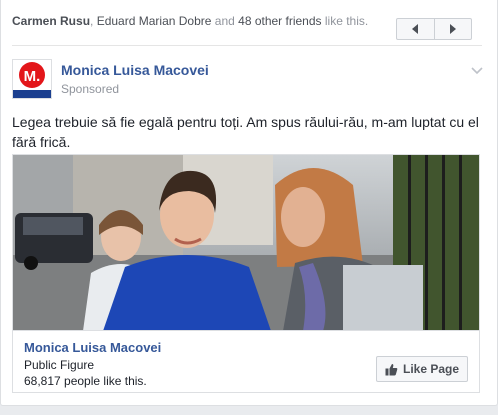  I want to click on like-suffix-text: like this., so click(345, 21).